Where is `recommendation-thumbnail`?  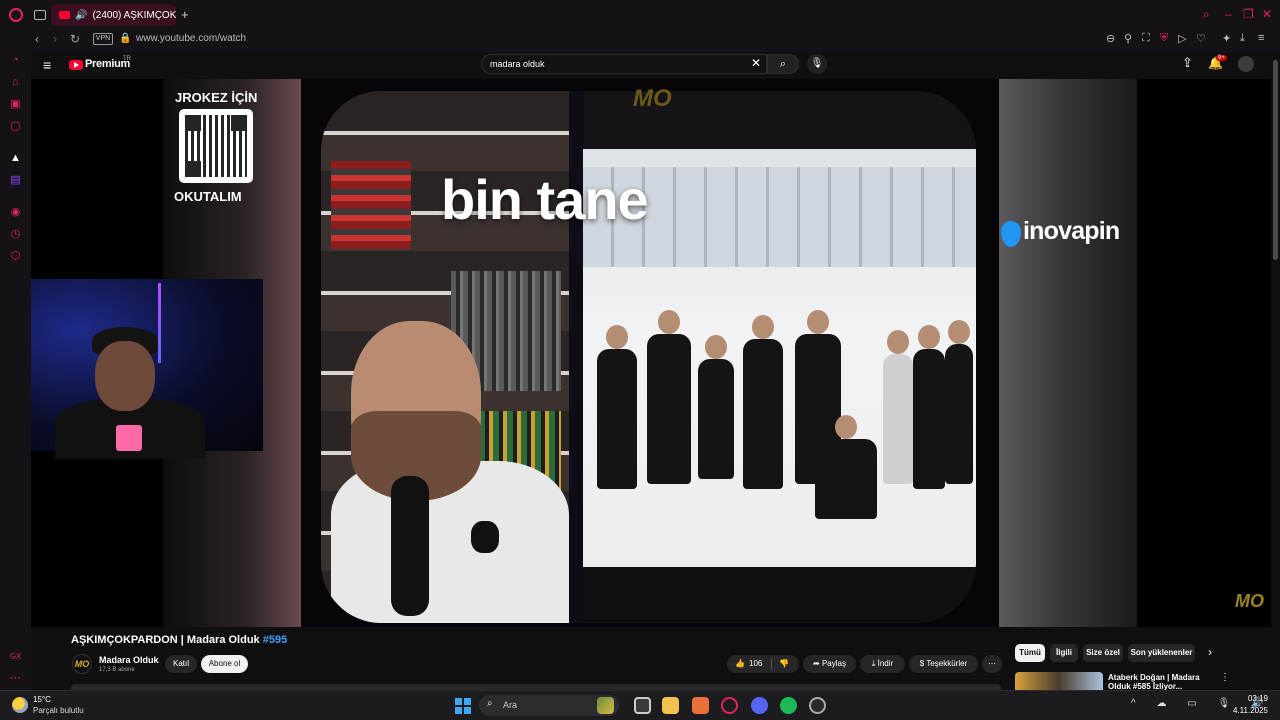
recommendation-thumbnail is located at coordinates (1059, 681).